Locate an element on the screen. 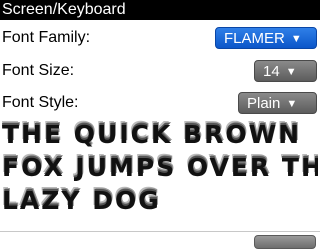  font-family-dropdown: FLAMER ▼ is located at coordinates (266, 38).